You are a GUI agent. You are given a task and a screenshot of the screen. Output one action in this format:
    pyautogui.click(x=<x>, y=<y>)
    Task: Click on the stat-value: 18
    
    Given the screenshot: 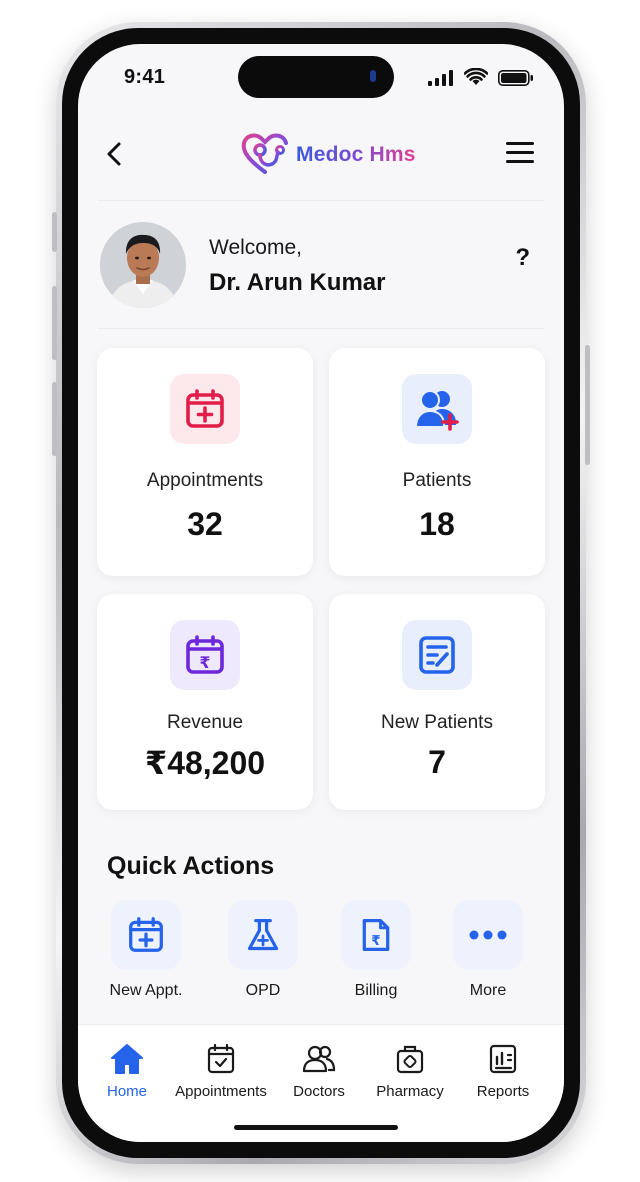 What is the action you would take?
    pyautogui.click(x=437, y=524)
    